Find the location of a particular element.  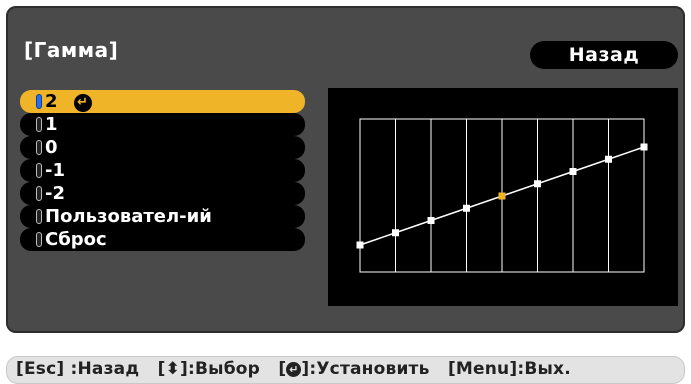

help-select: [⬍]:Выбор is located at coordinates (209, 369).